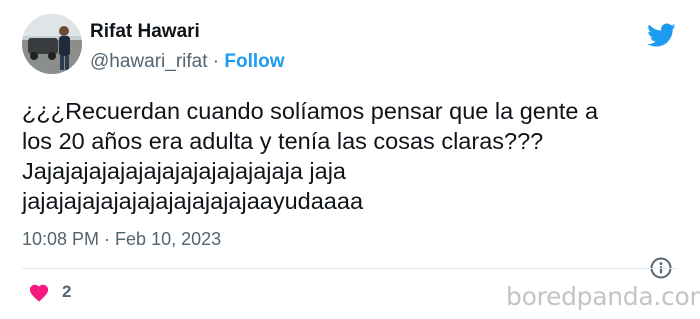 The width and height of the screenshot is (700, 319). Describe the element at coordinates (184, 171) in the screenshot. I see `tweet-text-line: Jajajajajajajajajajajajajajaja jaja` at that location.